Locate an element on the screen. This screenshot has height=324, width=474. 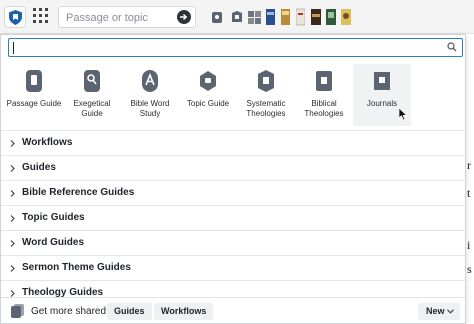
background-text-3: i is located at coordinates (469, 245).